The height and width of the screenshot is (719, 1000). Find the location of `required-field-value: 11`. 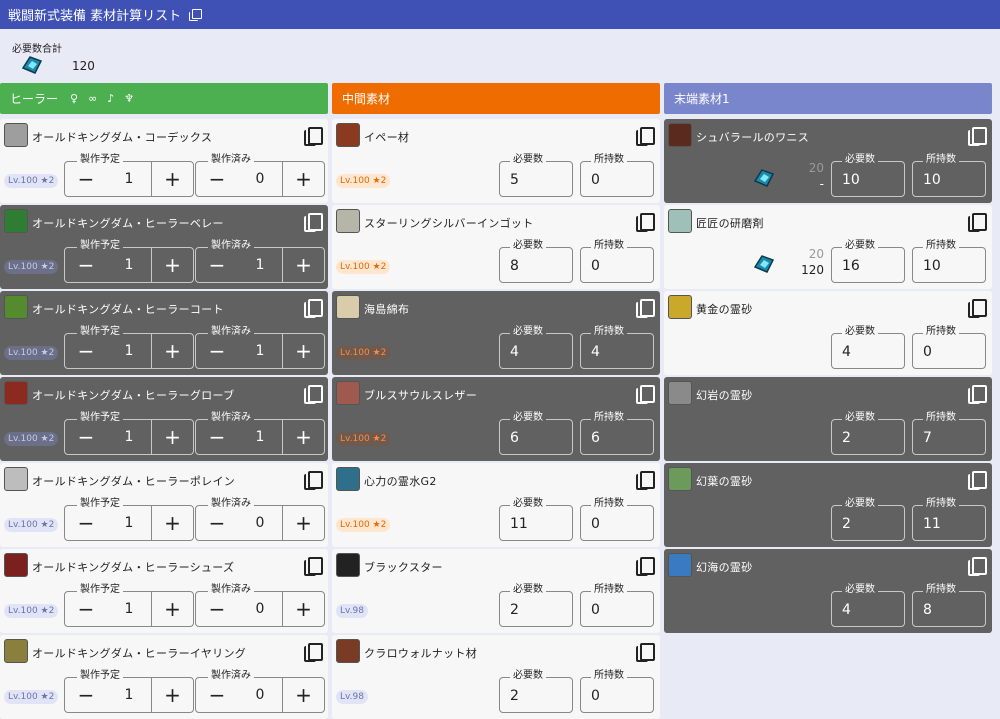

required-field-value: 11 is located at coordinates (519, 524).